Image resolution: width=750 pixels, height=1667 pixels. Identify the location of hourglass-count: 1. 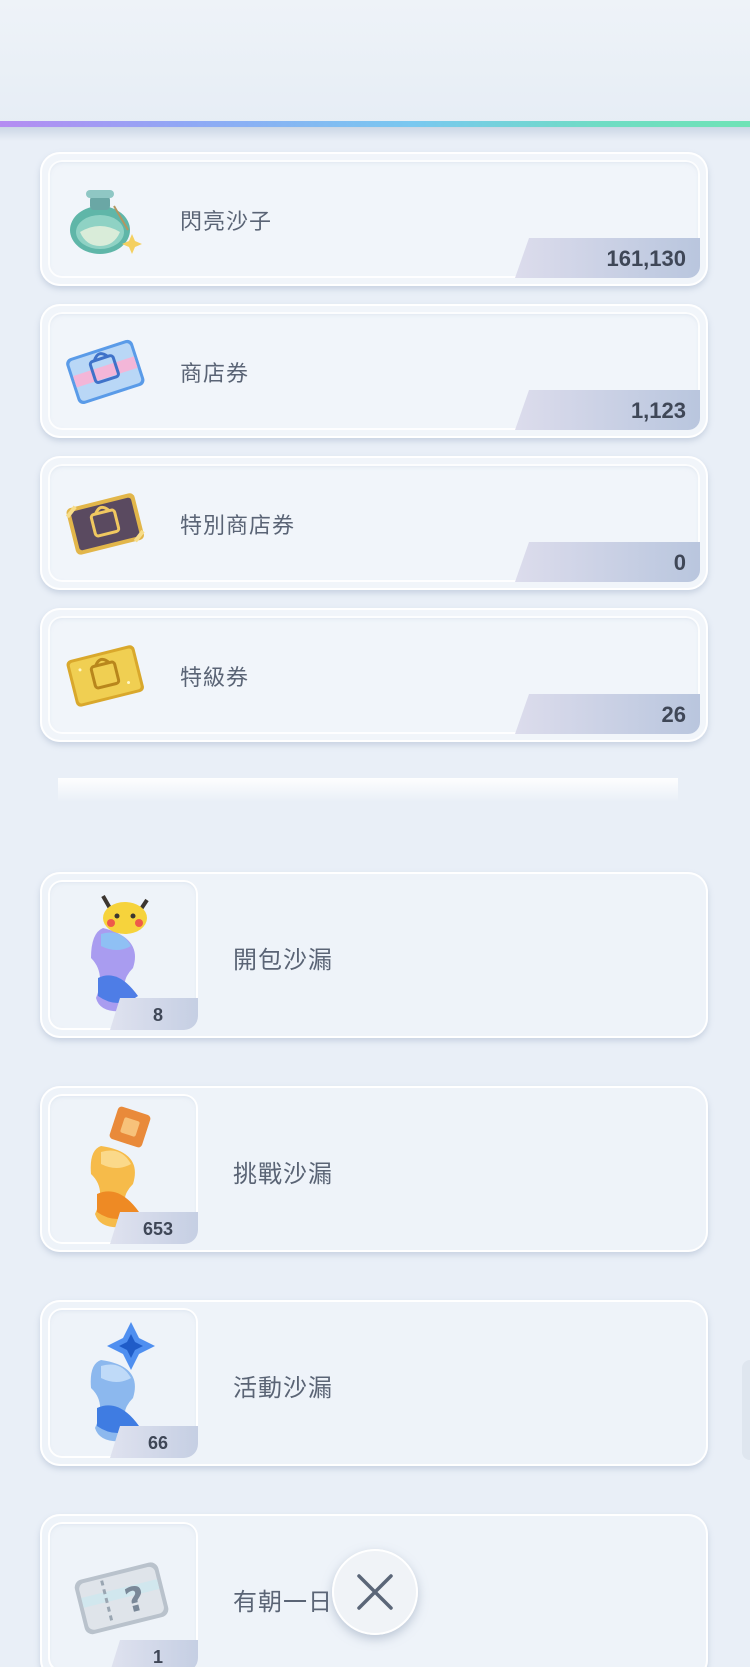
(157, 1657).